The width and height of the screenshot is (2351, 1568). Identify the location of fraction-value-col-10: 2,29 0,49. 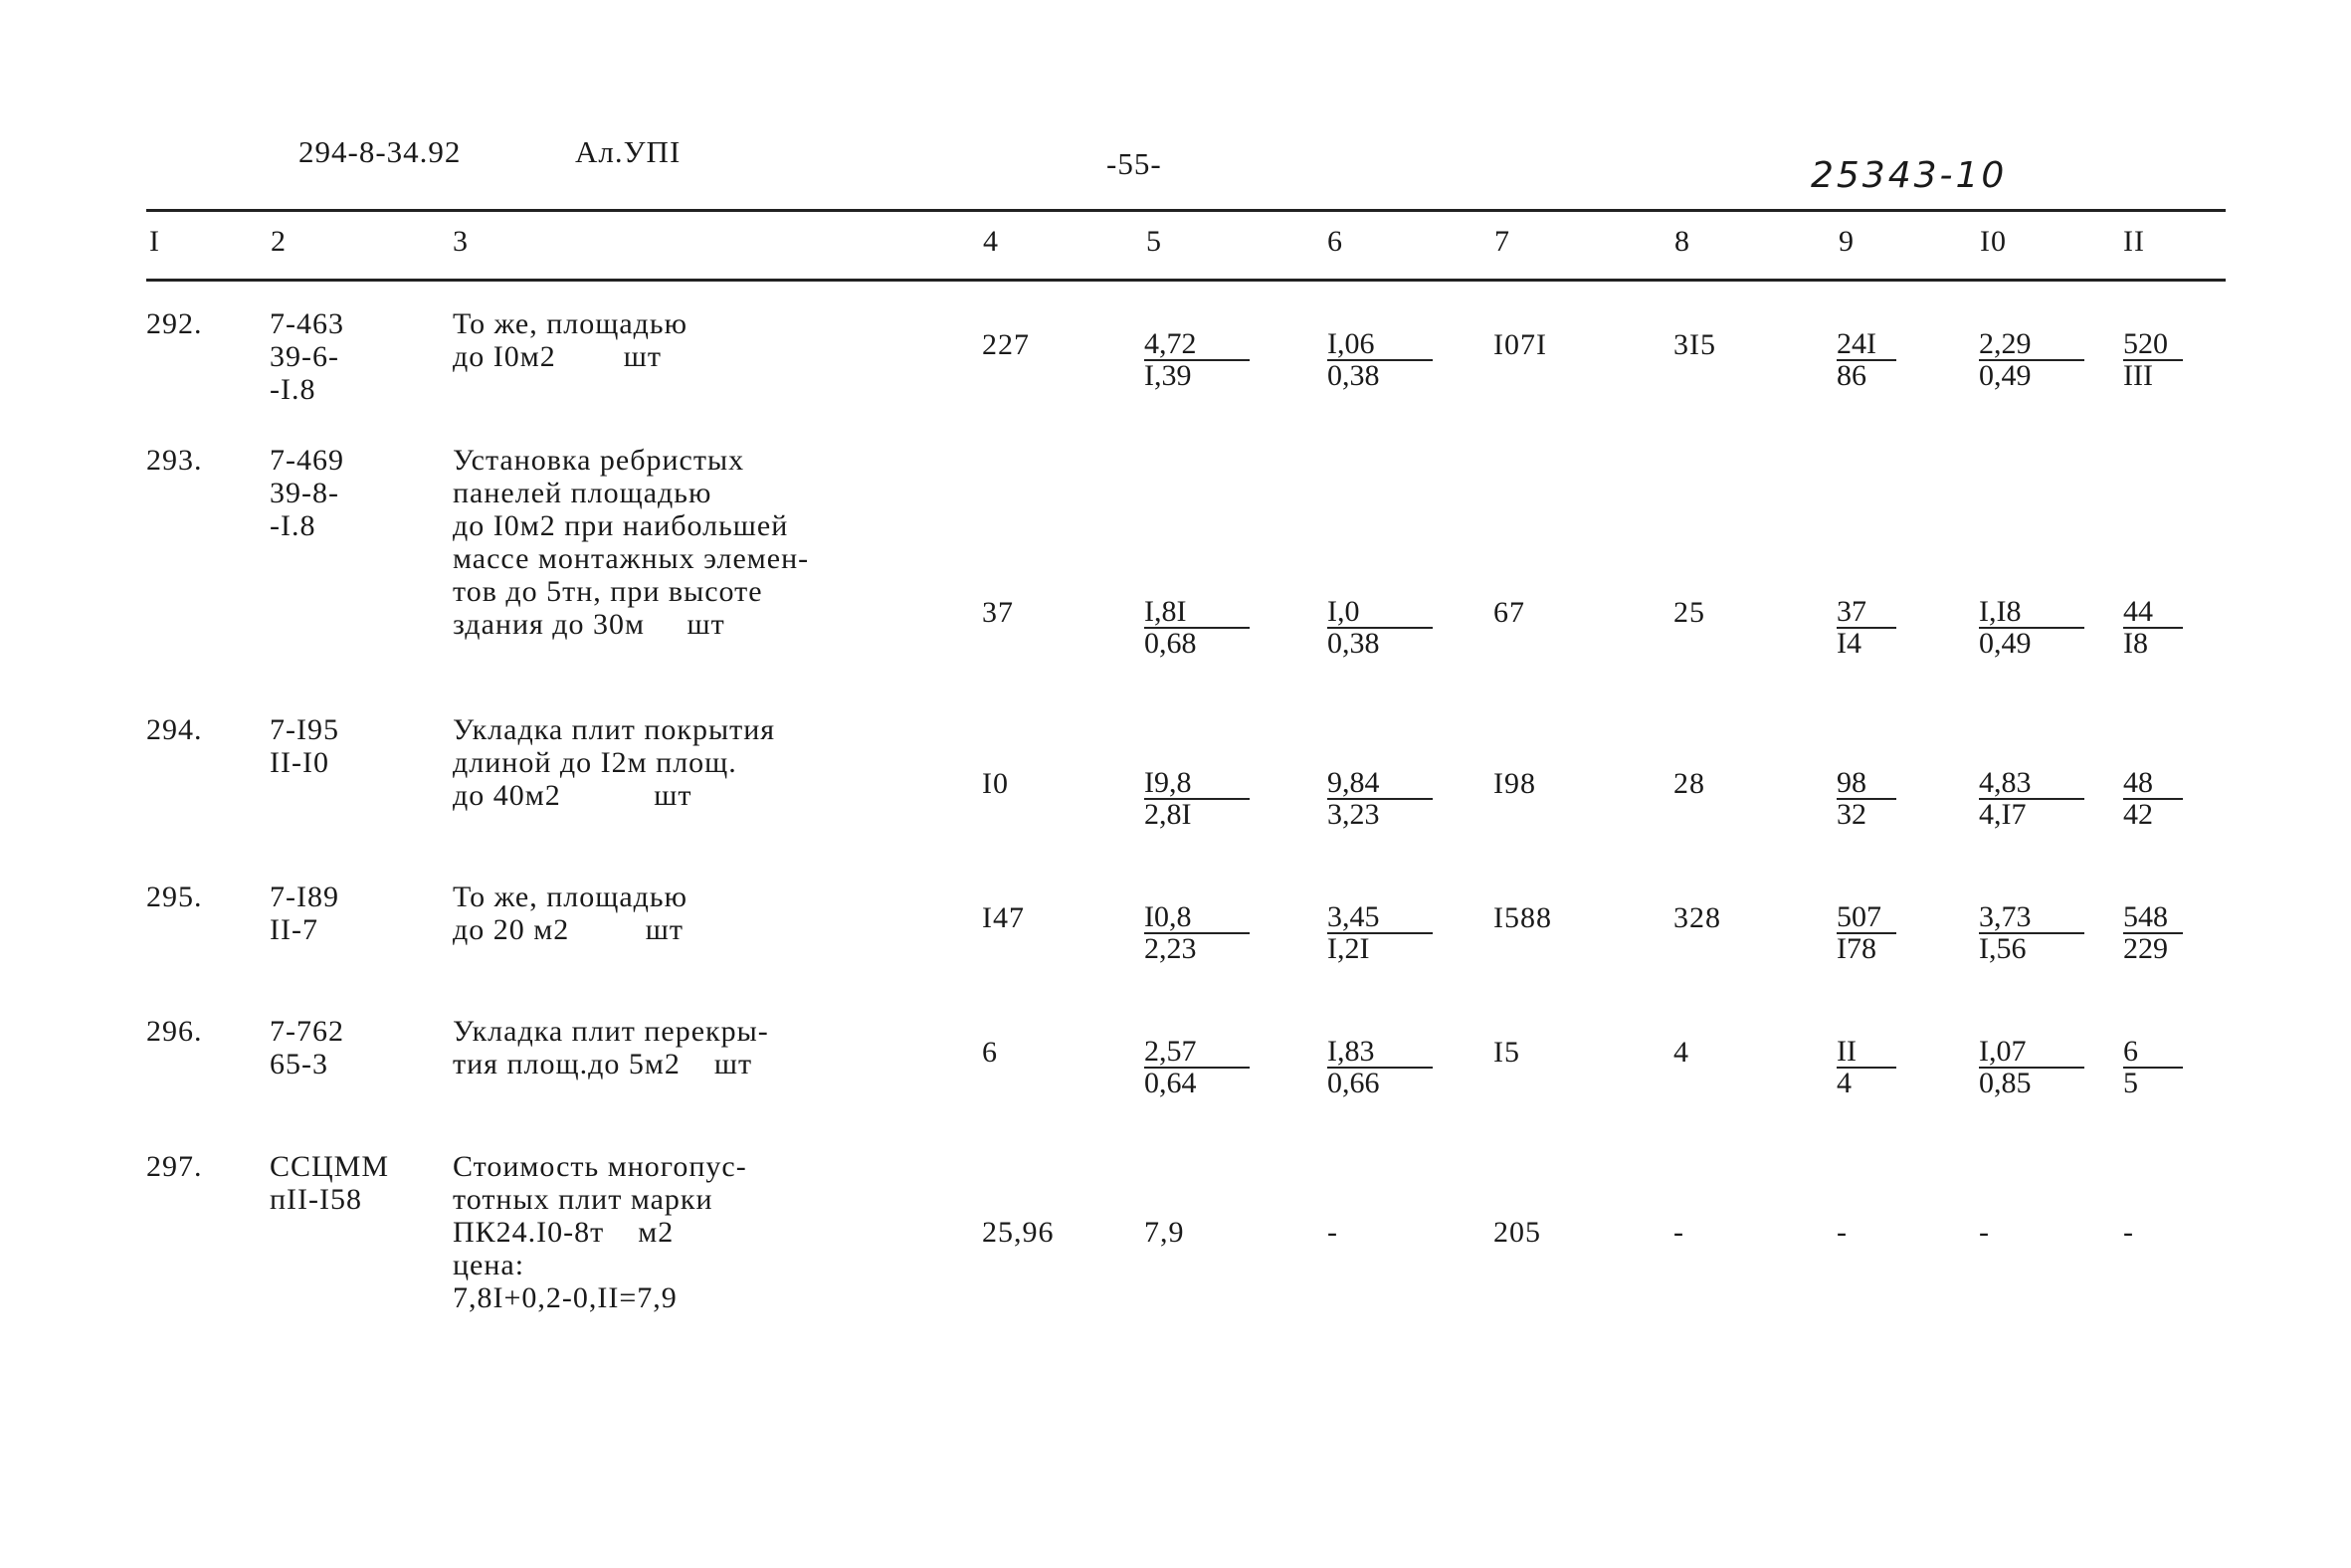
(2031, 360).